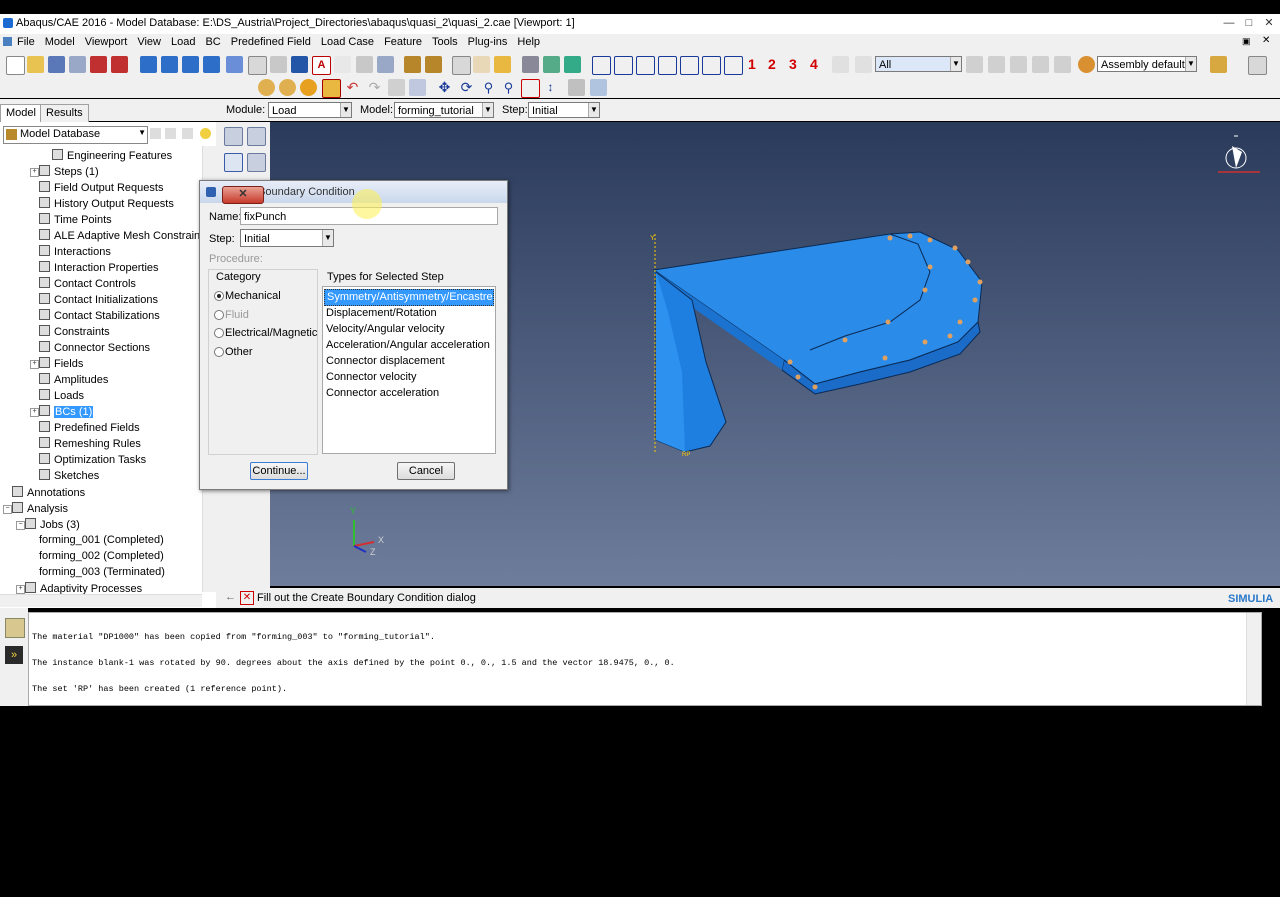 This screenshot has width=1280, height=897. What do you see at coordinates (1253, 659) in the screenshot?
I see `message-scrollbar` at bounding box center [1253, 659].